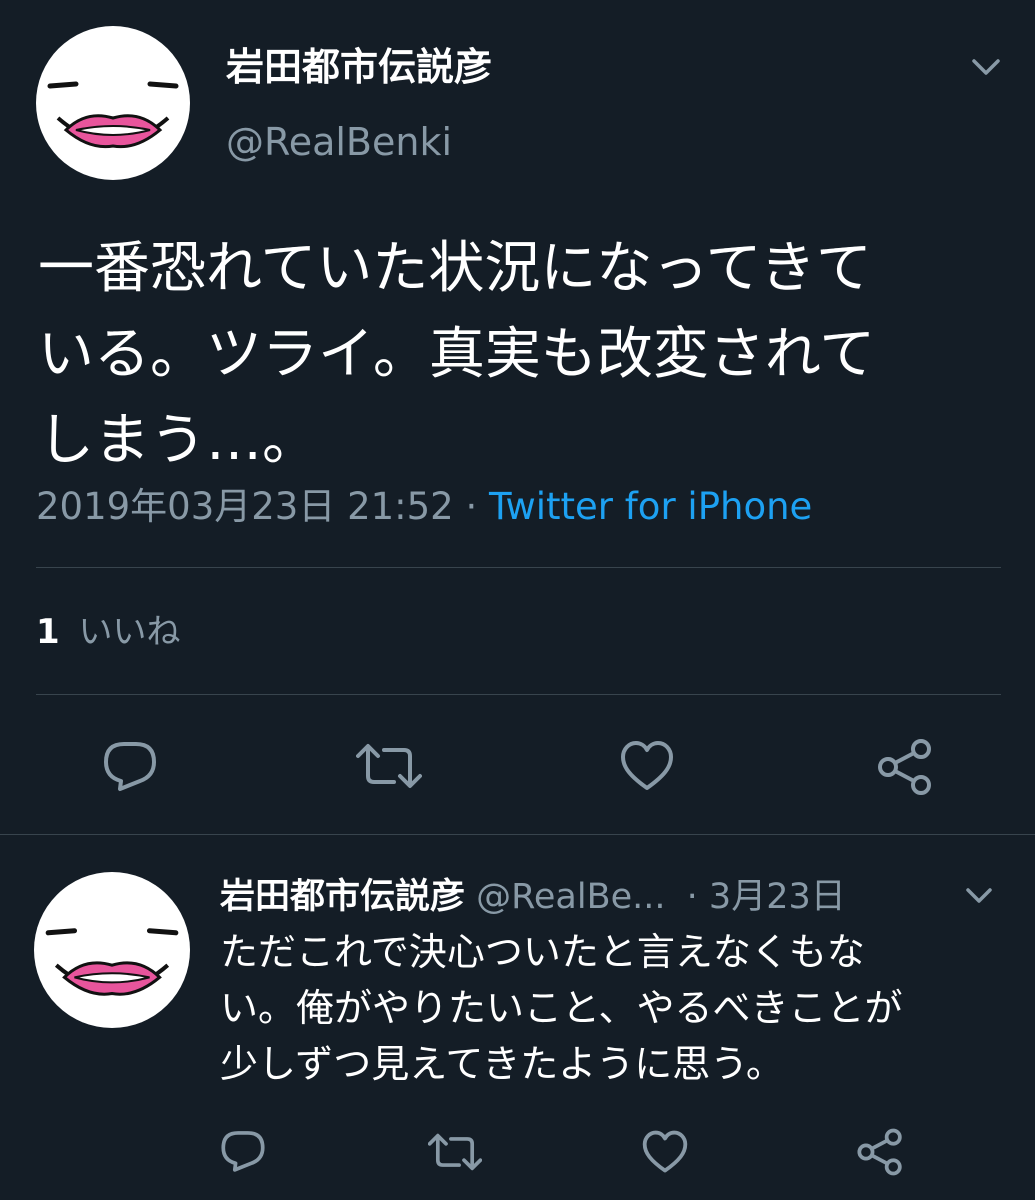 This screenshot has width=1035, height=1200. Describe the element at coordinates (542, 952) in the screenshot. I see `reply-text-line: ただこれで決心ついたと言えなくもな` at that location.